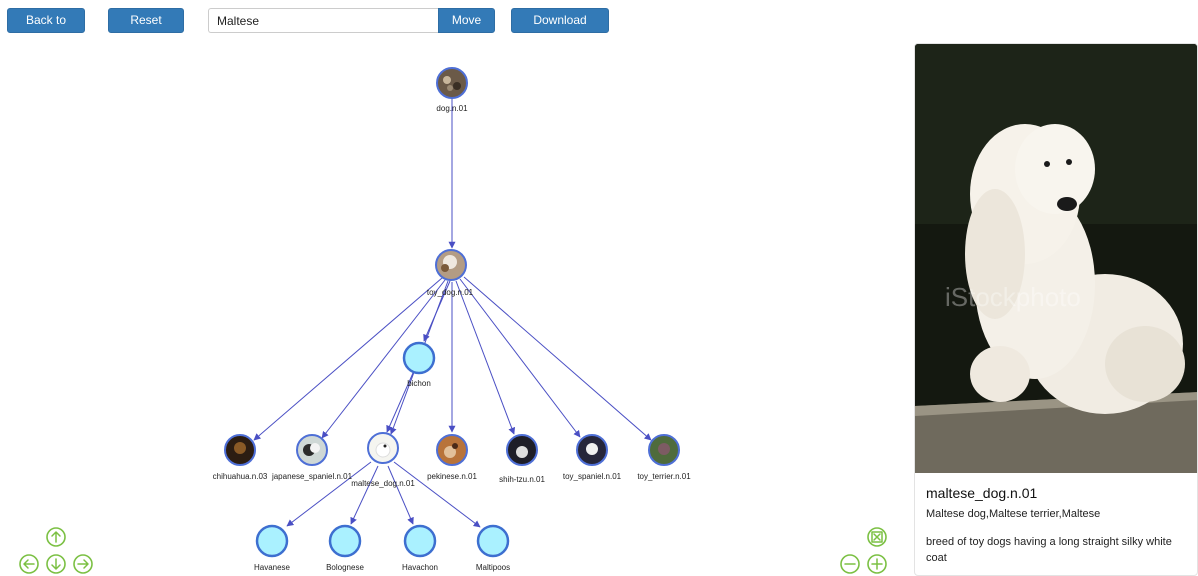  I want to click on search-input, so click(323, 20).